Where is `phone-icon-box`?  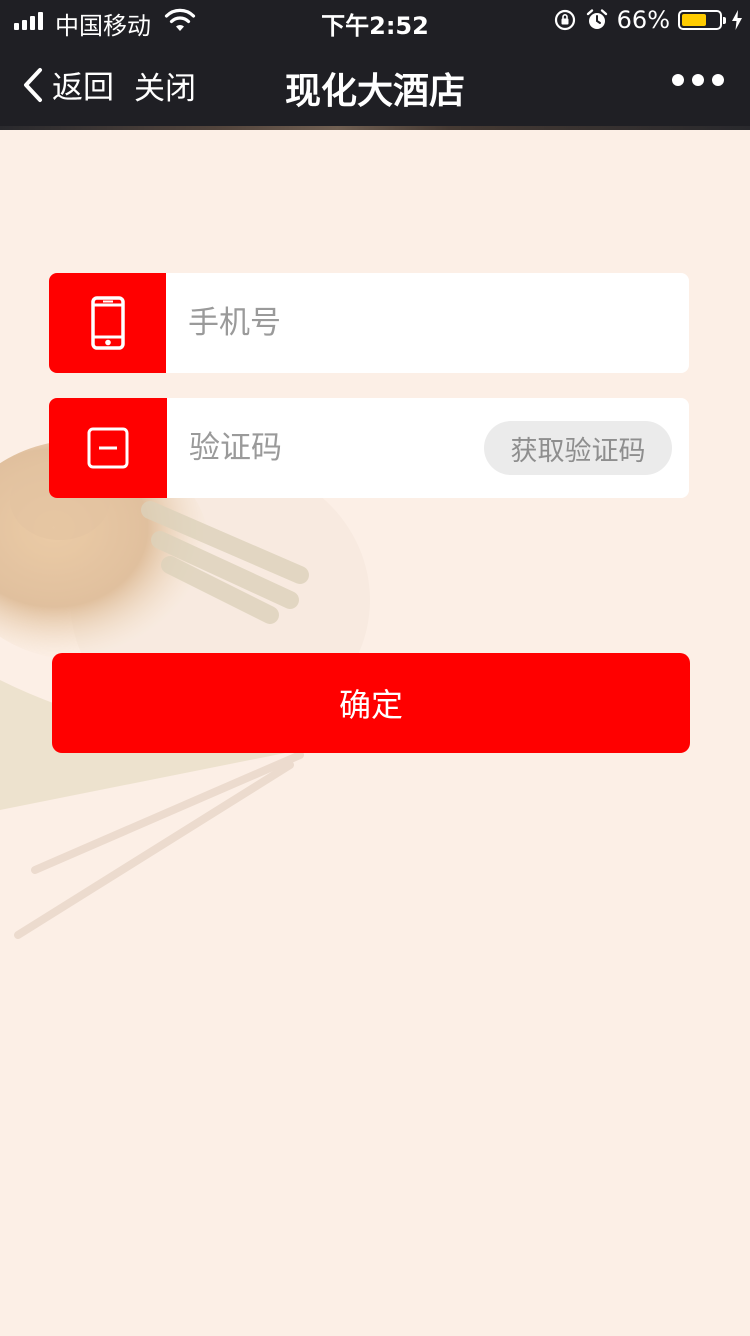 phone-icon-box is located at coordinates (107, 323).